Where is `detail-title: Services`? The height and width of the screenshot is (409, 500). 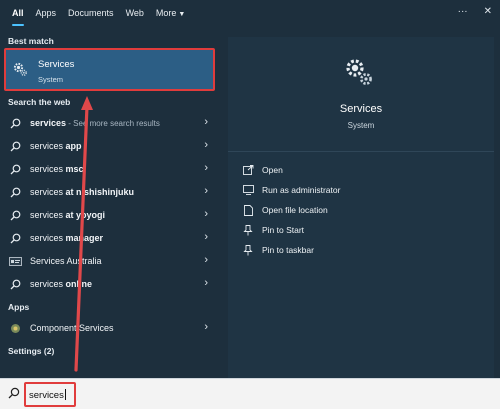
detail-title: Services is located at coordinates (361, 109).